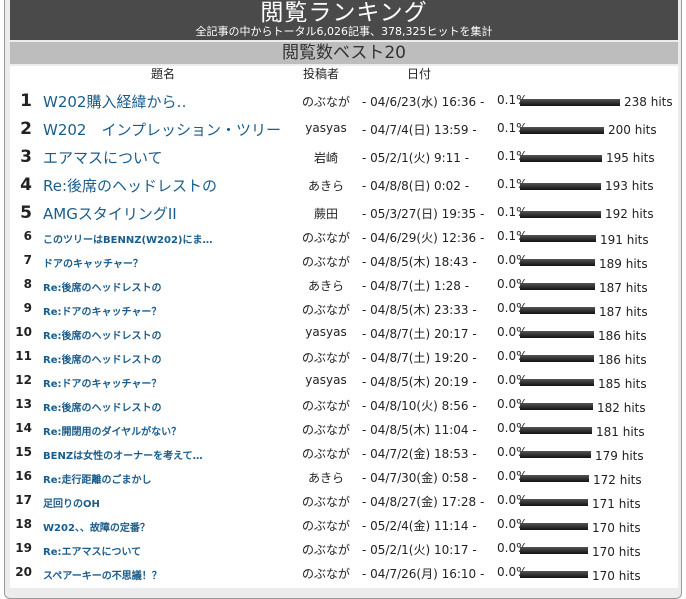  Describe the element at coordinates (102, 574) in the screenshot. I see `topic-link: スペアーキーの不思議！？` at that location.